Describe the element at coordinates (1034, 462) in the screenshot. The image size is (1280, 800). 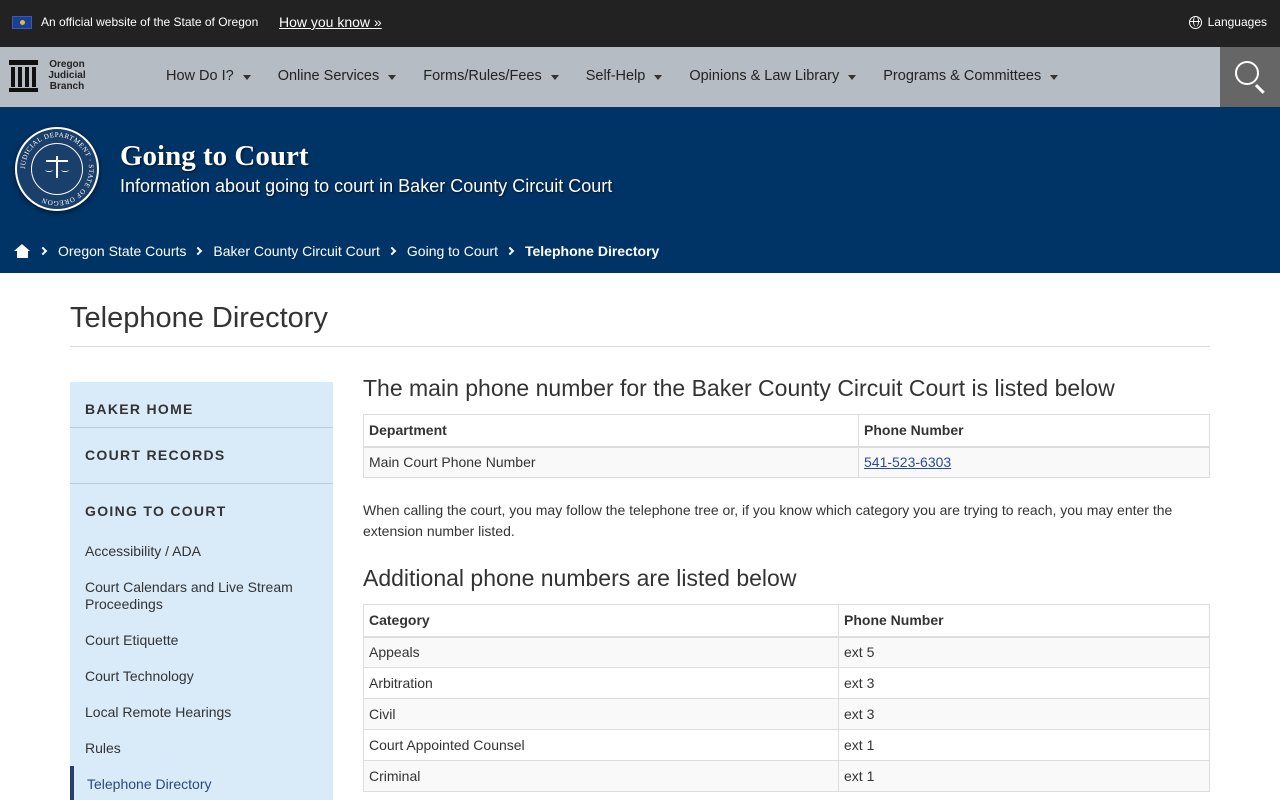
I see `table-cell: 541-523-6303` at that location.